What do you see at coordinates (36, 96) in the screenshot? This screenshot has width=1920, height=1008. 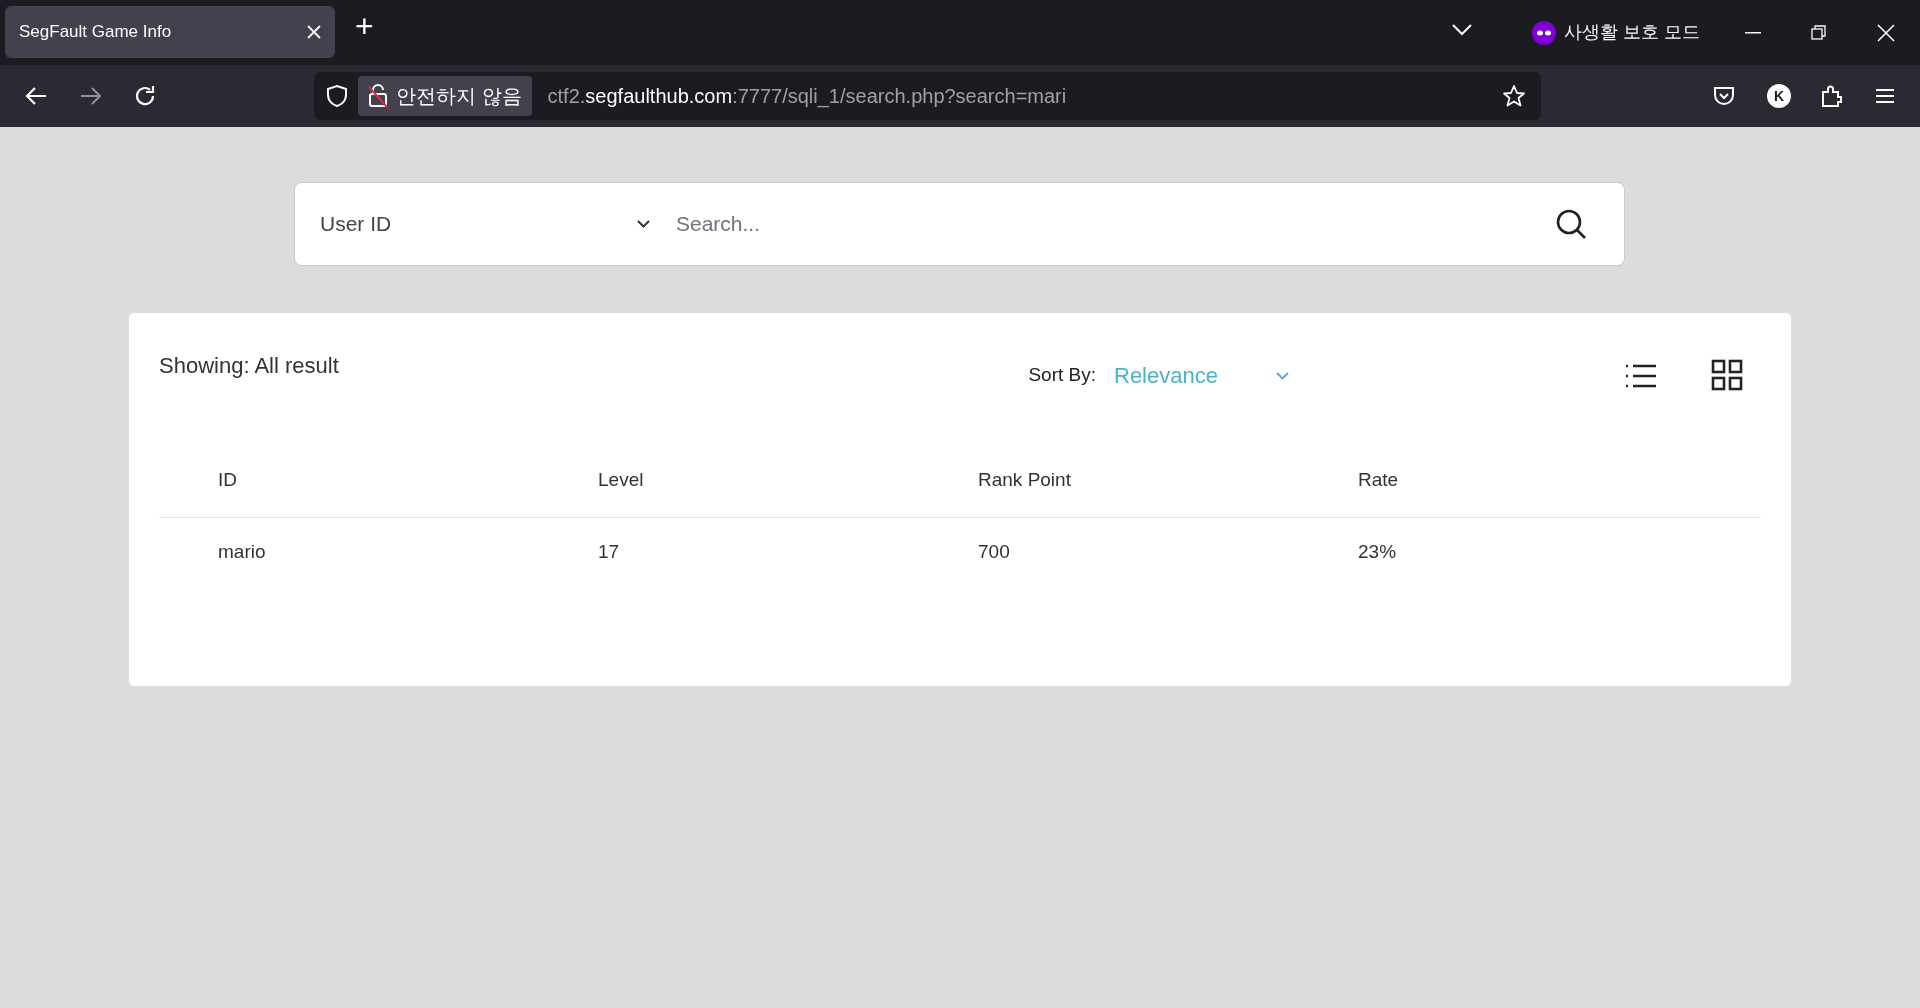 I see `back-arrow-icon` at bounding box center [36, 96].